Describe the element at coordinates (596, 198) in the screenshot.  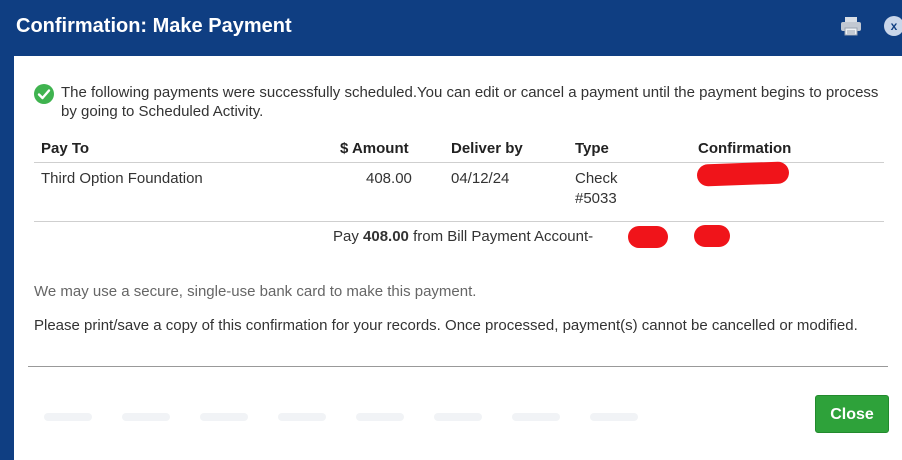
I see `check-number: #5033` at that location.